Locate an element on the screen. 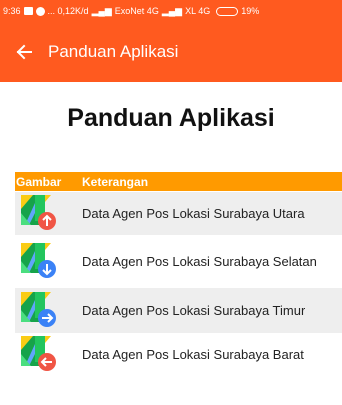  status-carrier-2: XL 4G is located at coordinates (198, 11).